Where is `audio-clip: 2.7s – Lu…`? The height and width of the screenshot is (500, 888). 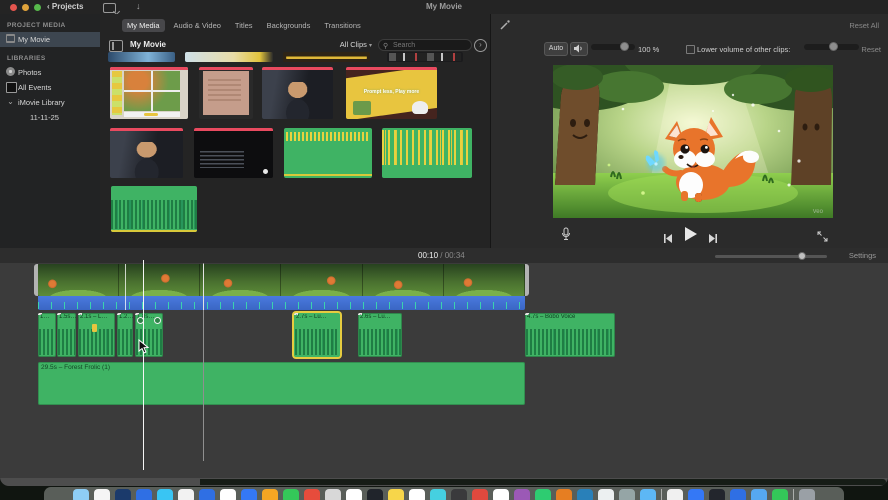 audio-clip: 2.7s – Lu… is located at coordinates (317, 335).